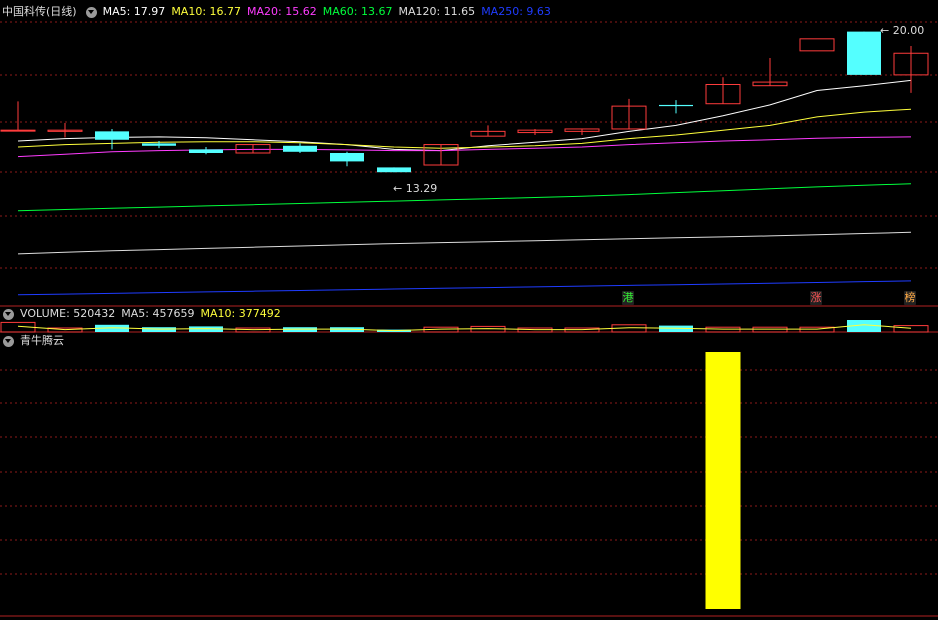 The width and height of the screenshot is (938, 620). I want to click on ma-line-ma120, so click(464, 243).